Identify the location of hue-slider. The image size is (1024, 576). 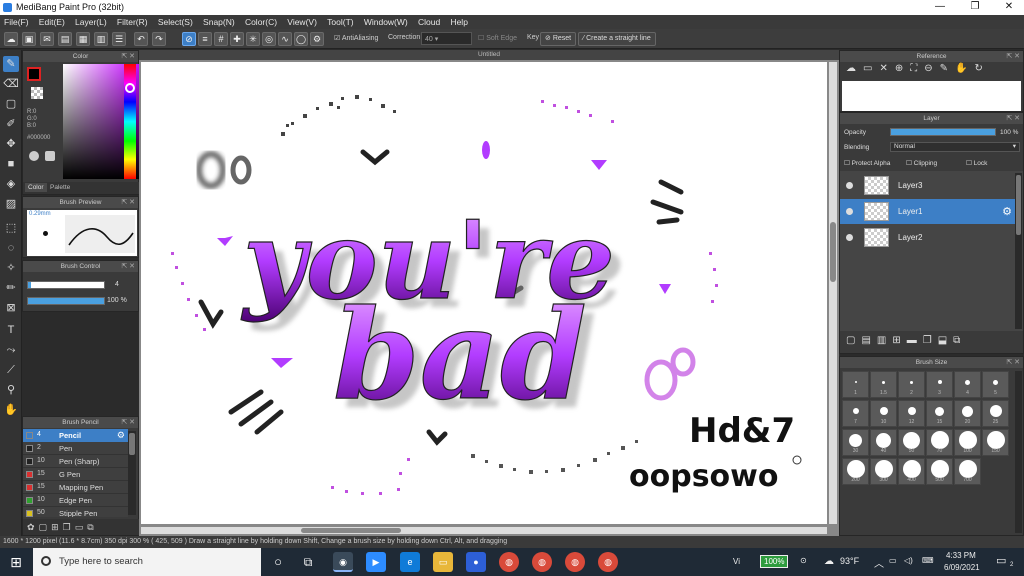
(130, 121).